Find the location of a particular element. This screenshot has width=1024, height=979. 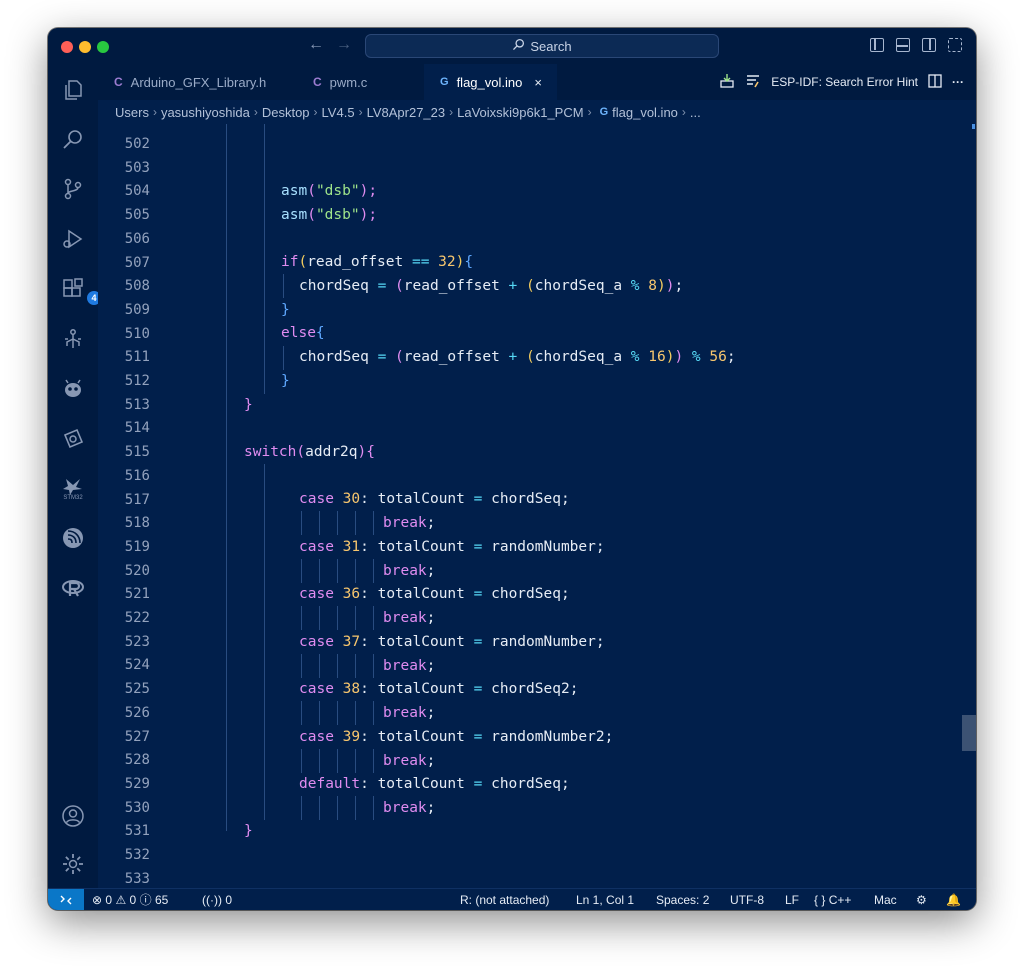

problems-status: ⊗ 0 ⚠ 0 ⓘ 65 is located at coordinates (130, 899).